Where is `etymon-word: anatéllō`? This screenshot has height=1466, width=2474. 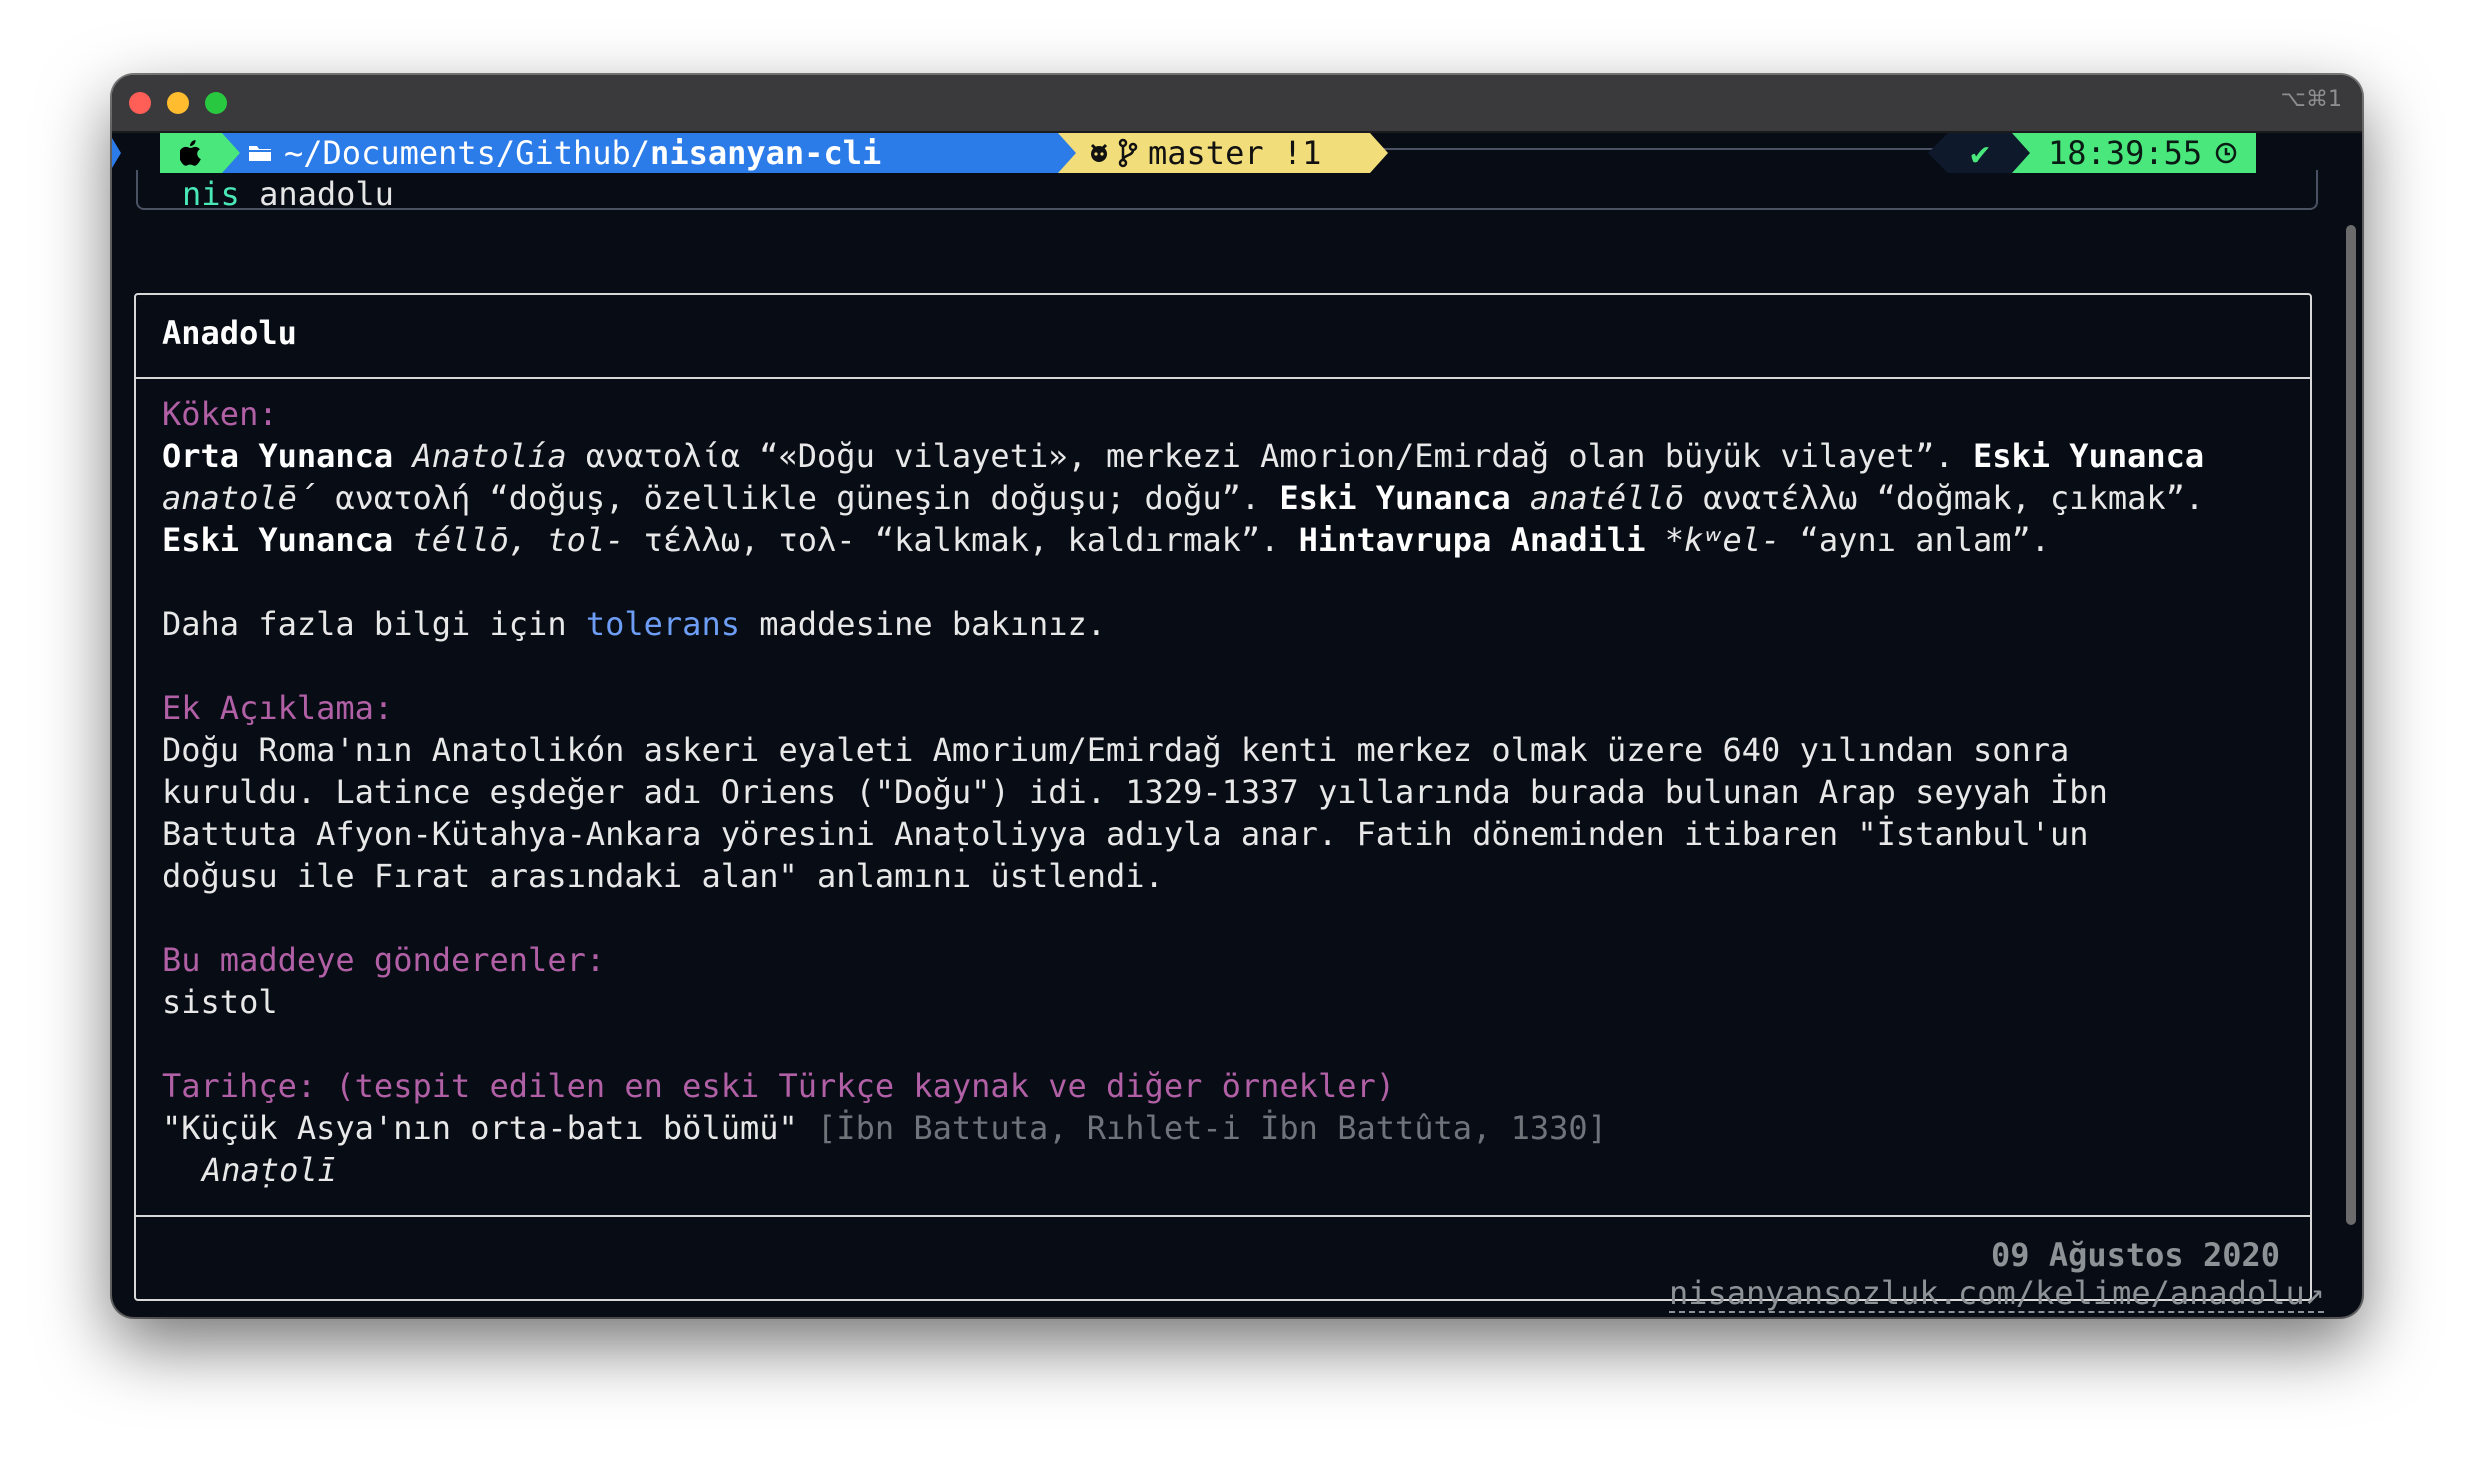
etymon-word: anatéllō is located at coordinates (1606, 498).